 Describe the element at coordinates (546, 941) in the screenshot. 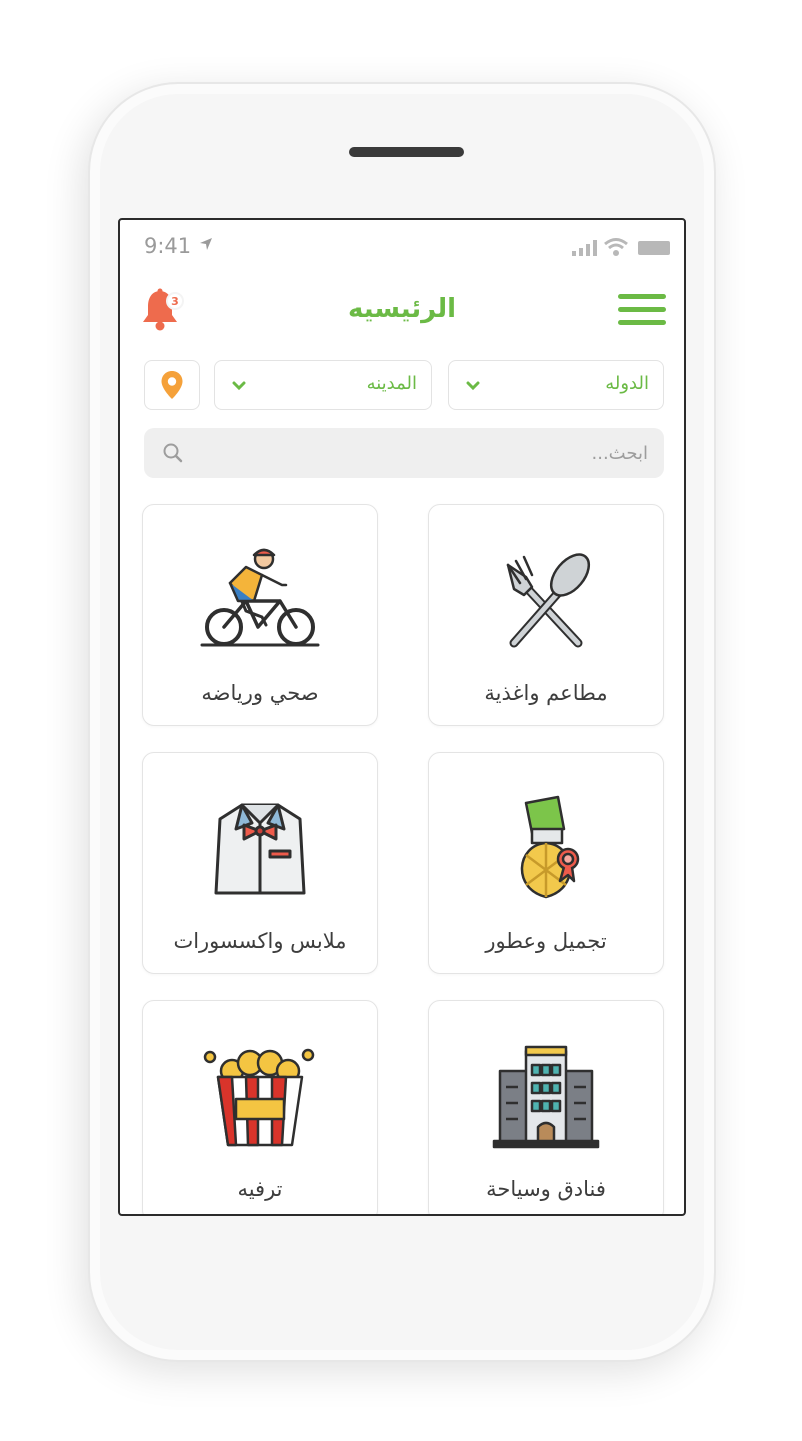

I see `category-label: تجميل وعطور` at that location.